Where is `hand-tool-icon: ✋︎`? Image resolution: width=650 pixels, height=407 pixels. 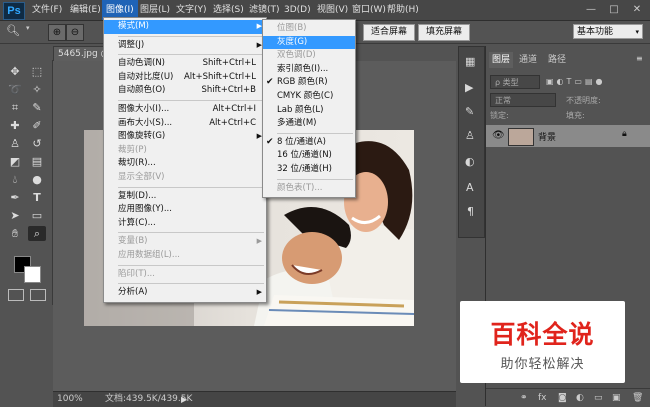 hand-tool-icon: ✋︎ is located at coordinates (15, 233).